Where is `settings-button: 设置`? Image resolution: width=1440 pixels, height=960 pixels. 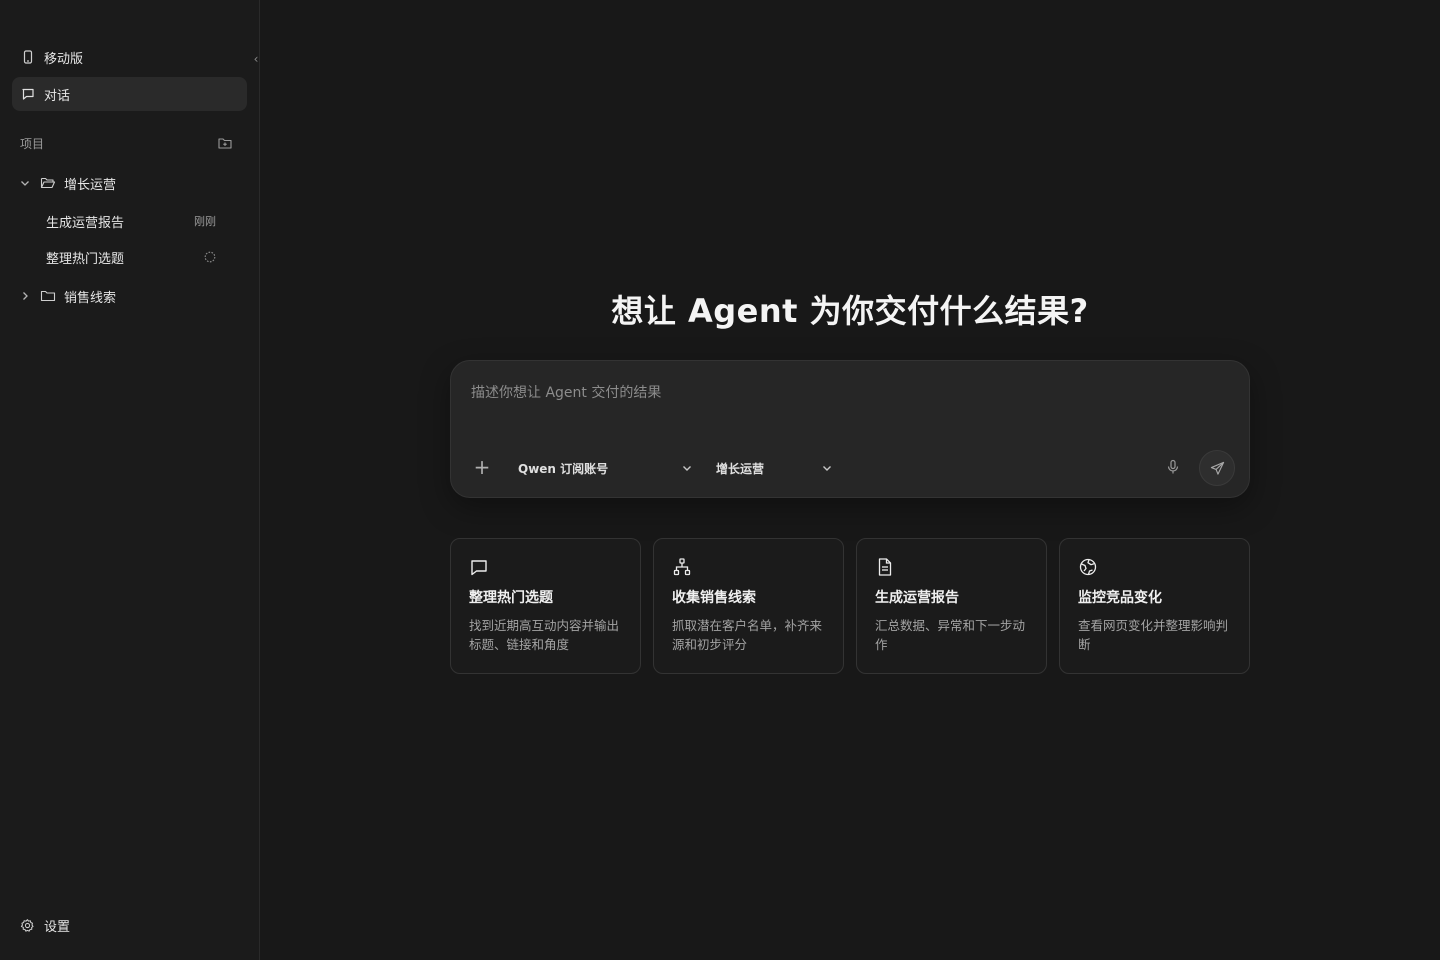 settings-button: 设置 is located at coordinates (45, 925).